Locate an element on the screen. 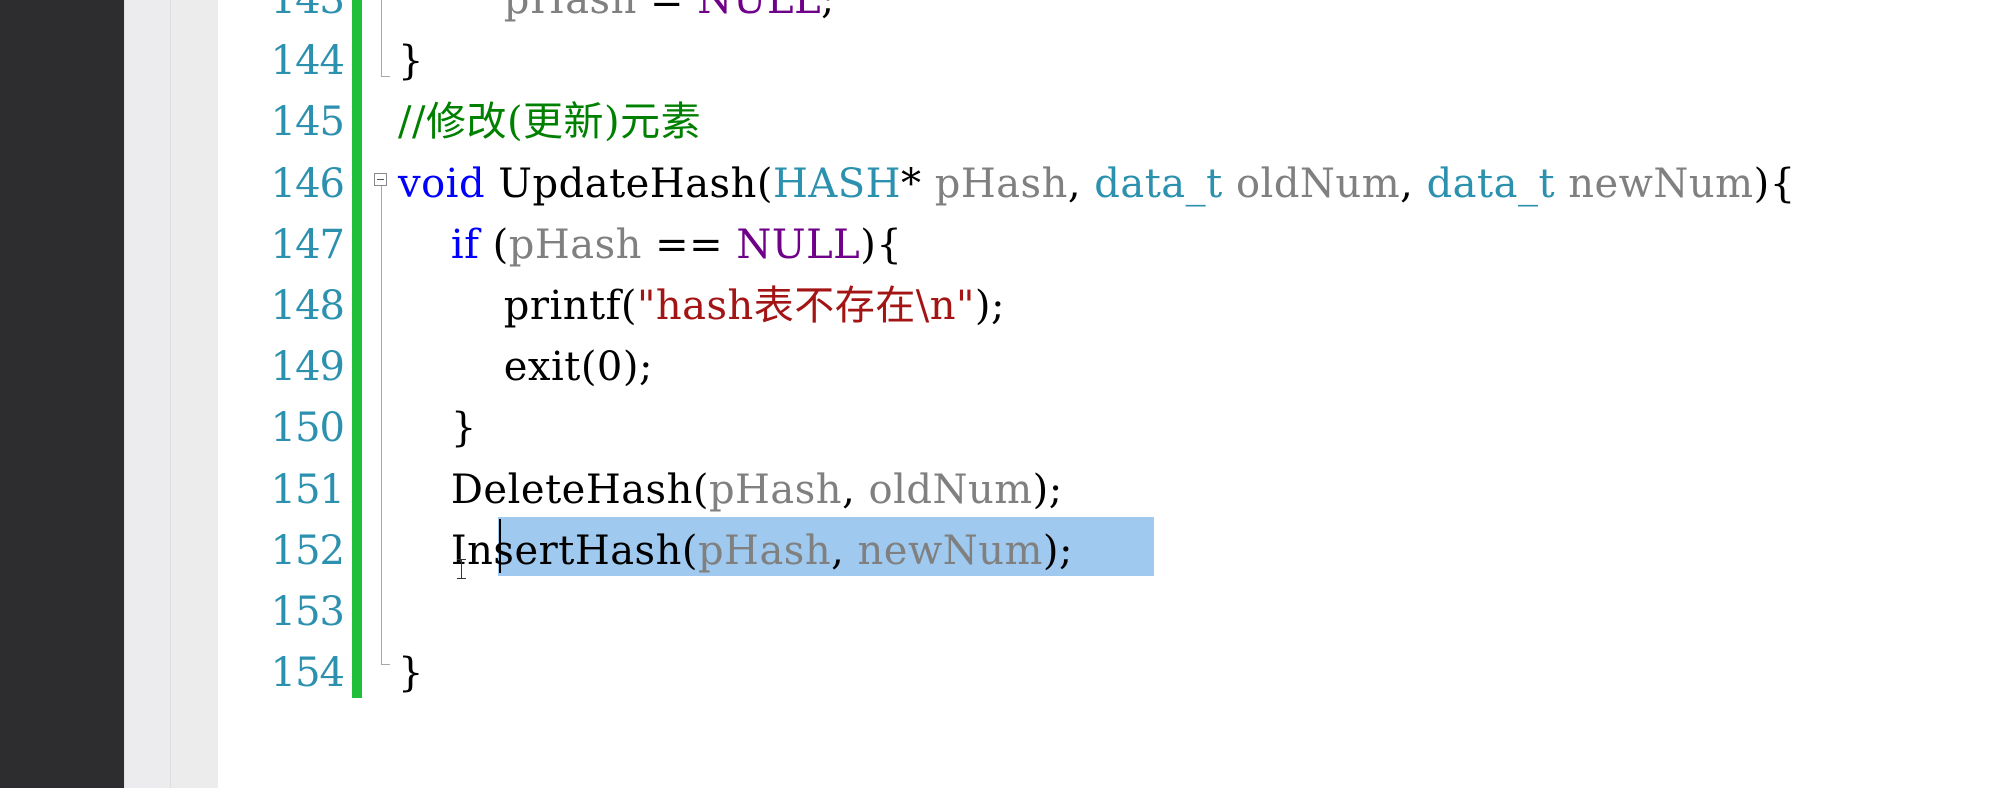 The width and height of the screenshot is (1989, 788). code-token: UpdateHash( is located at coordinates (629, 184).